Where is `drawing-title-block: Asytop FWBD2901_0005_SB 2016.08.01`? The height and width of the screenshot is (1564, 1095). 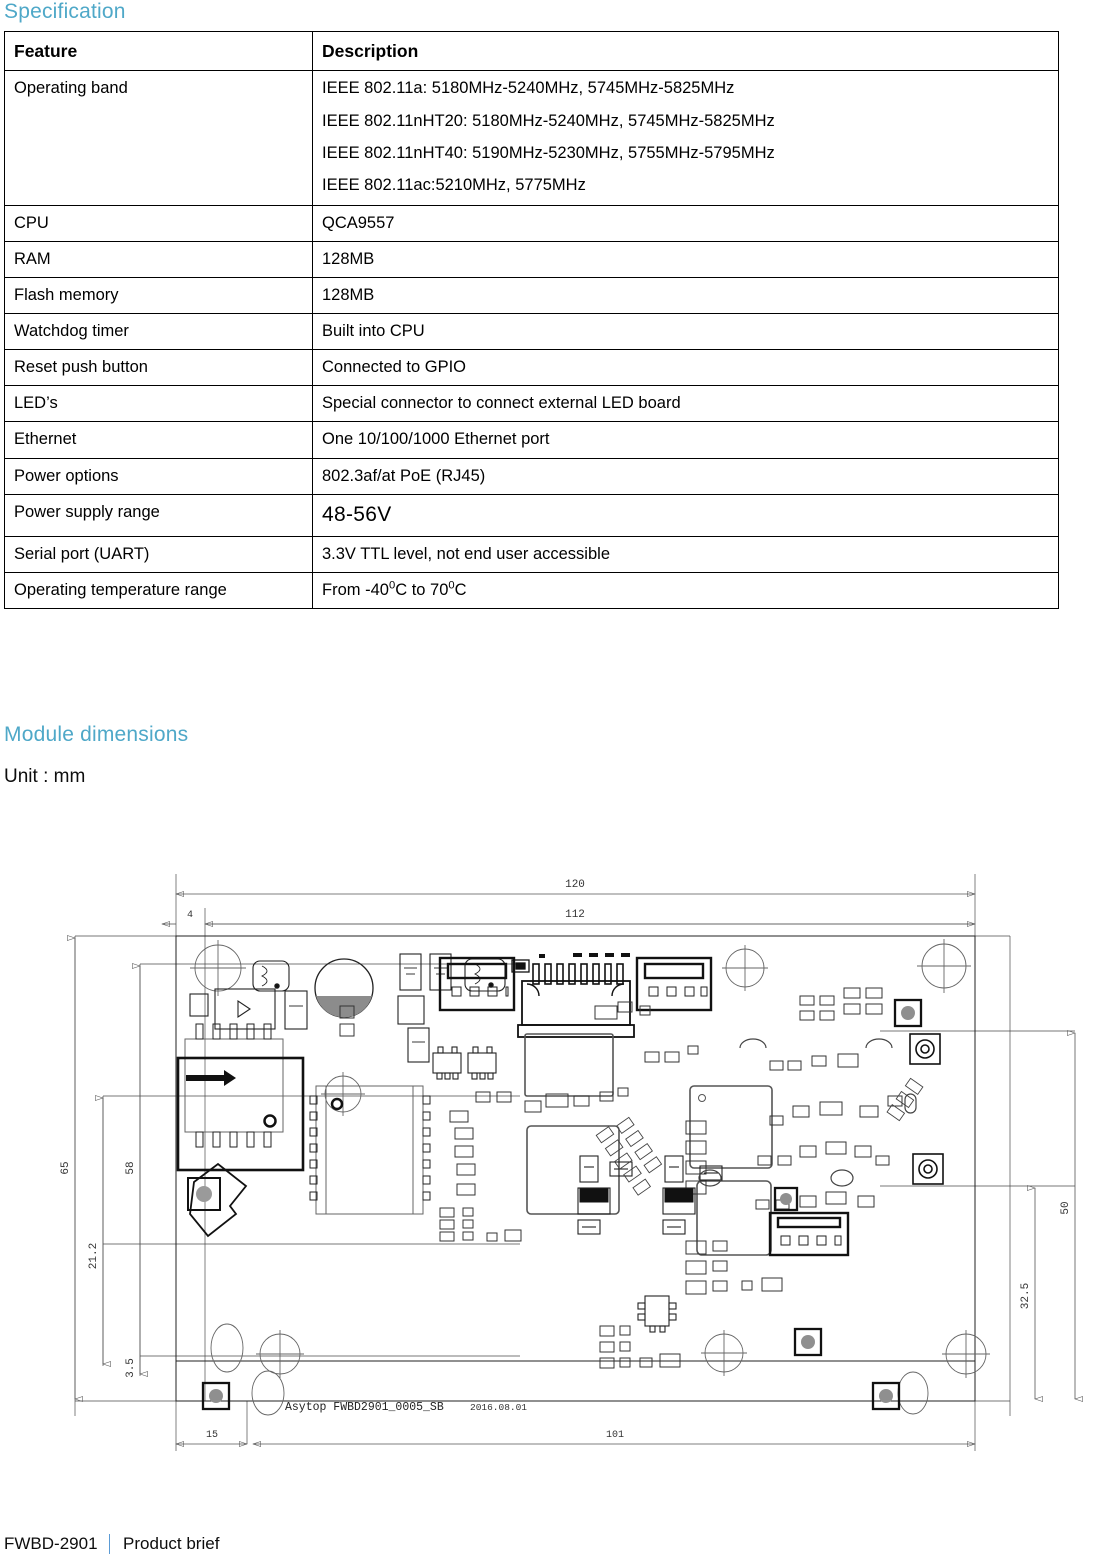
drawing-title-block: Asytop FWBD2901_0005_SB 2016.08.01 is located at coordinates (406, 1407).